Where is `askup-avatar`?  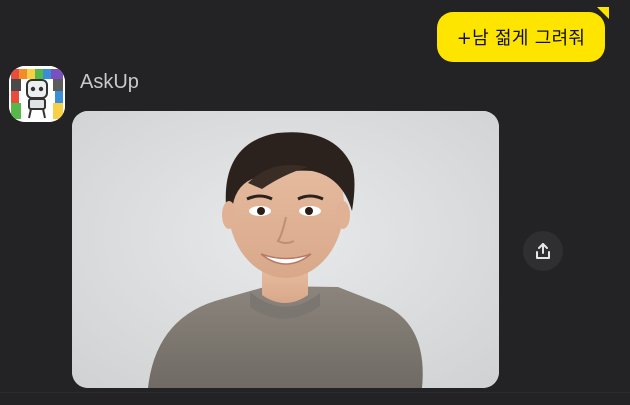 askup-avatar is located at coordinates (37, 94).